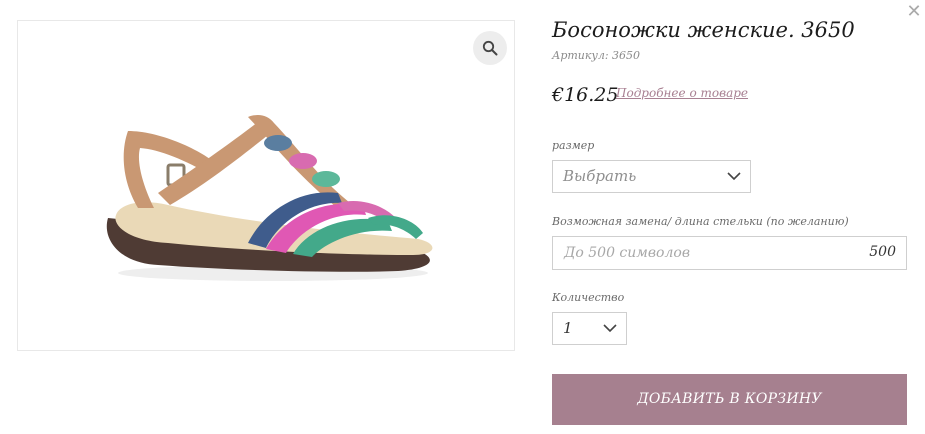 This screenshot has width=925, height=434. What do you see at coordinates (703, 30) in the screenshot?
I see `product-title: Босоножки женские. 3650` at bounding box center [703, 30].